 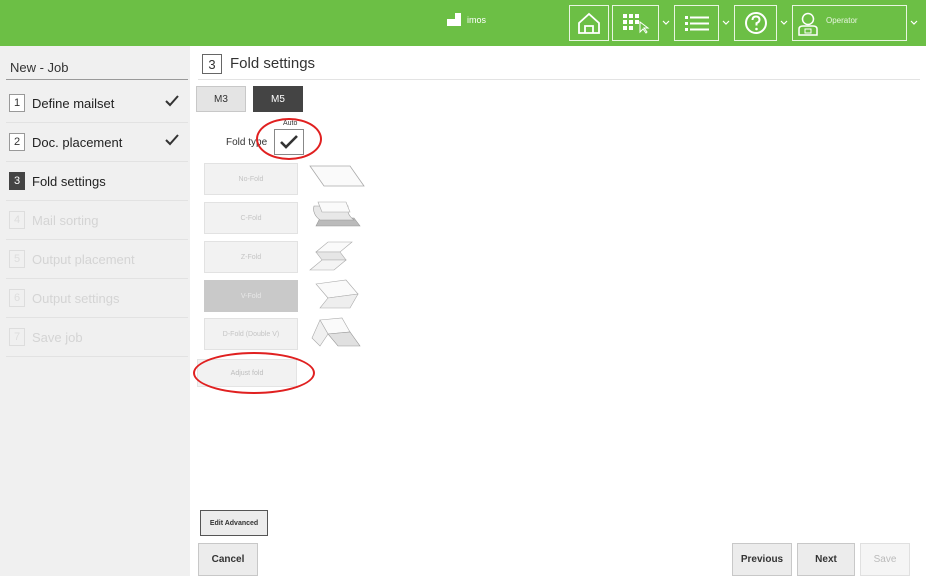 I want to click on top-bar: imos Operator, so click(x=463, y=23).